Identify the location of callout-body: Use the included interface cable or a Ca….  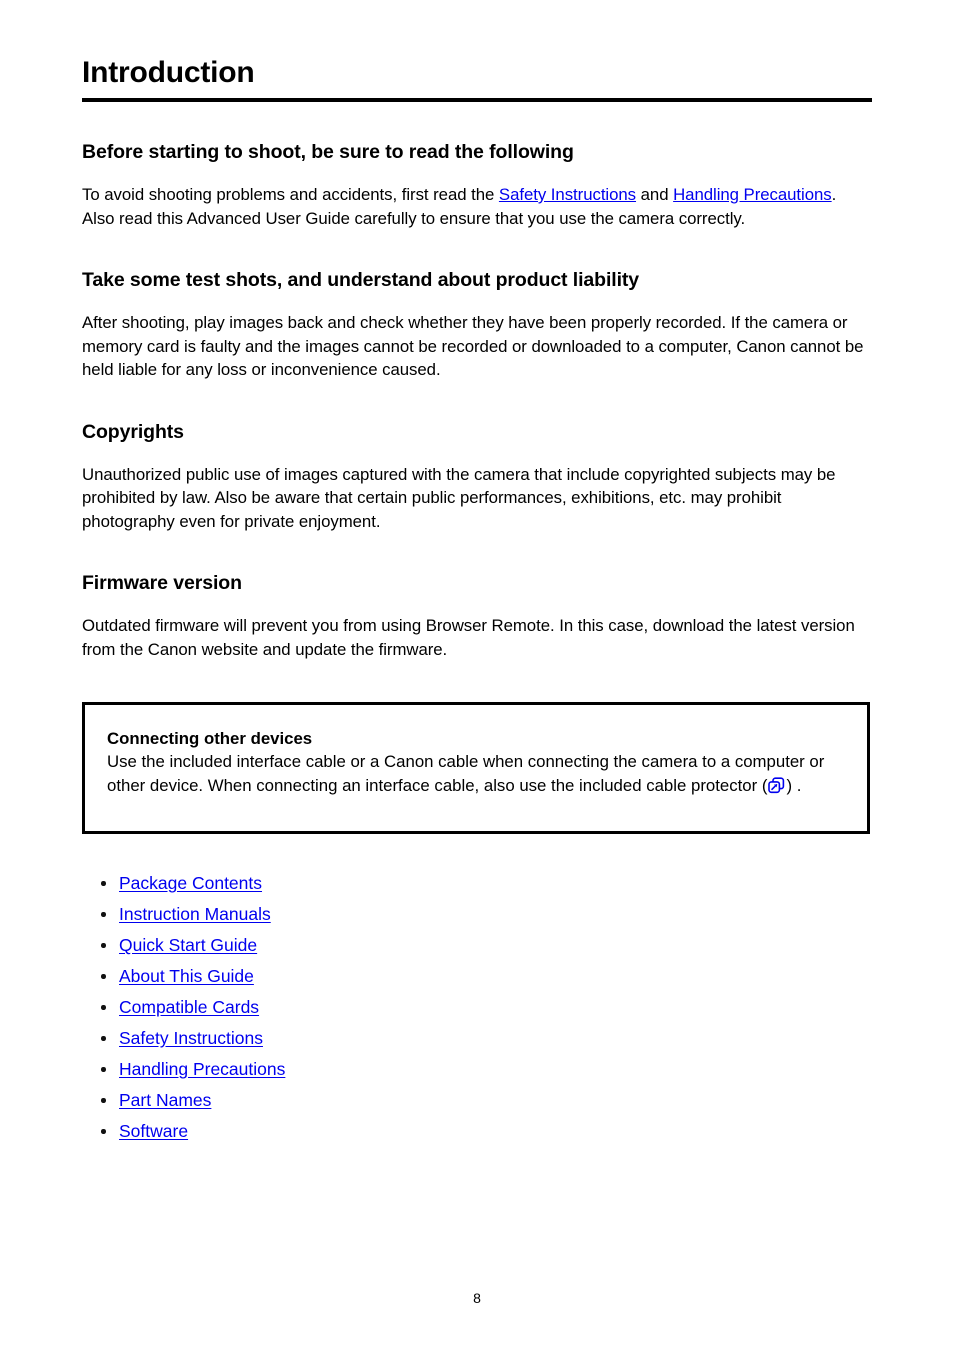
(475, 773).